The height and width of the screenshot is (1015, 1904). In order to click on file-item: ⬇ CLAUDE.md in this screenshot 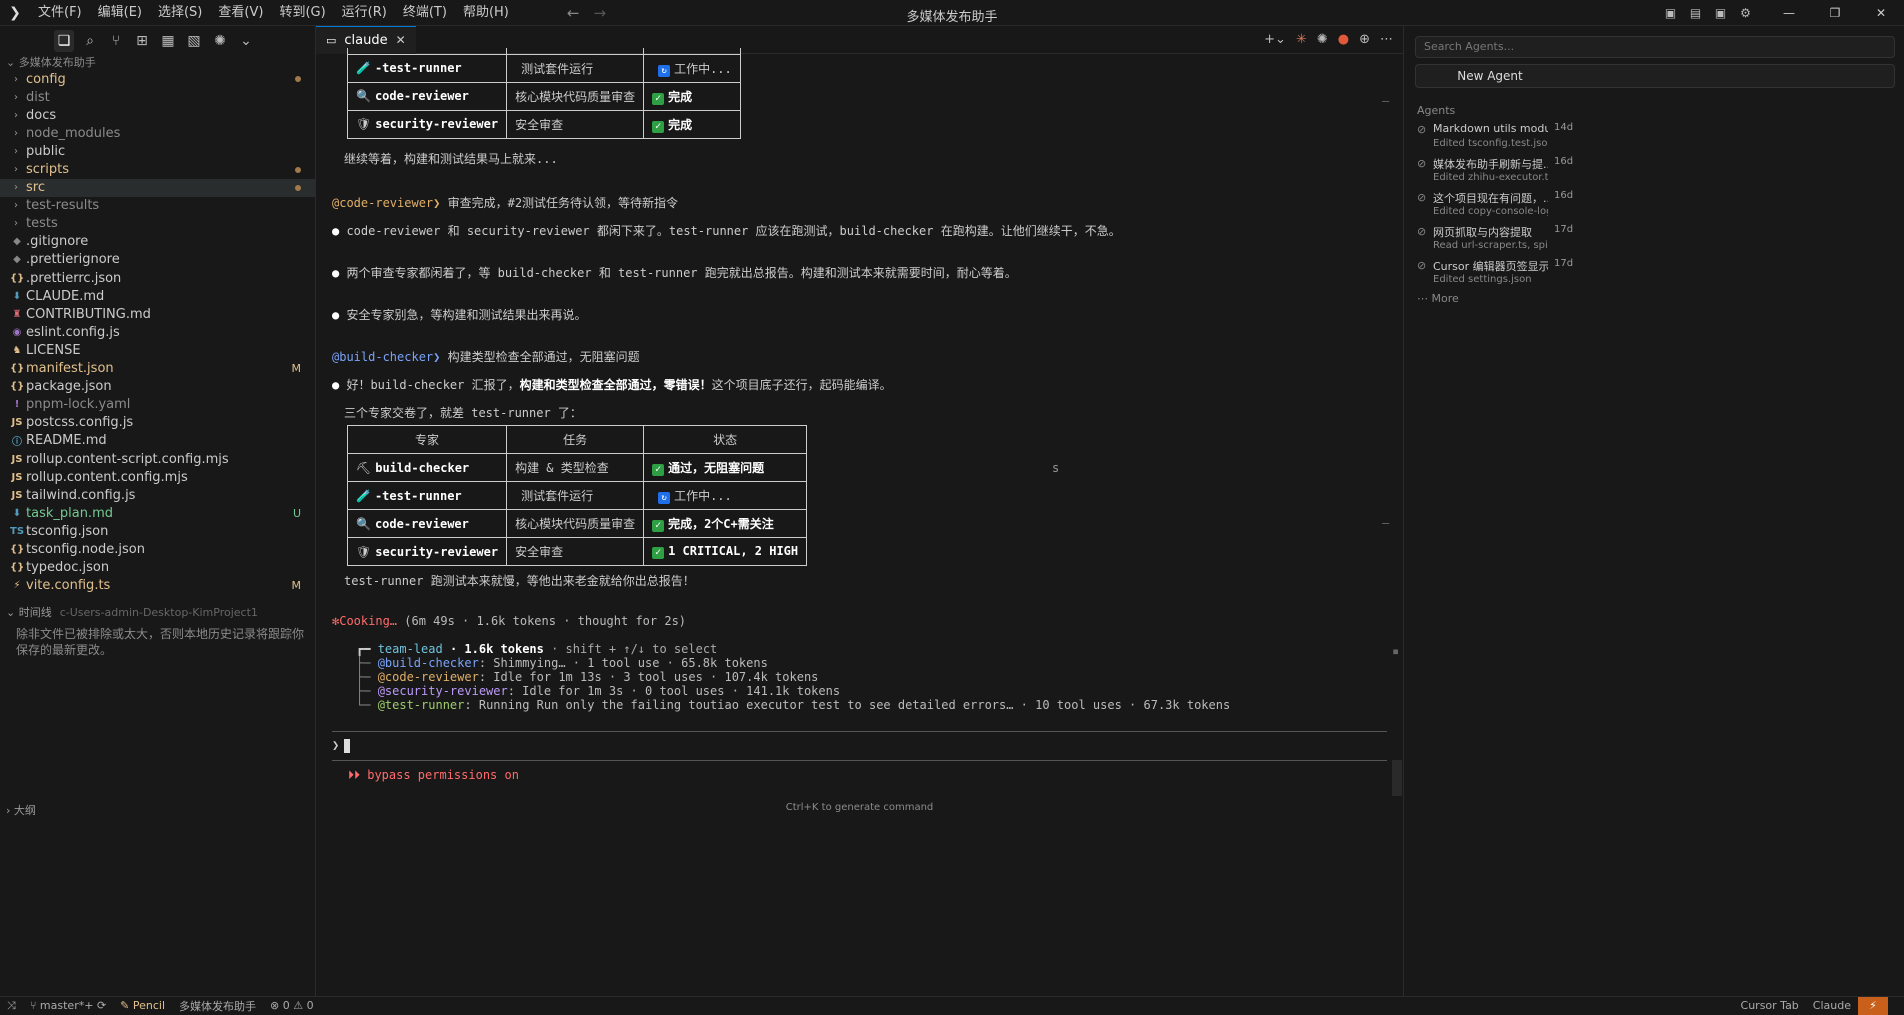, I will do `click(157, 296)`.